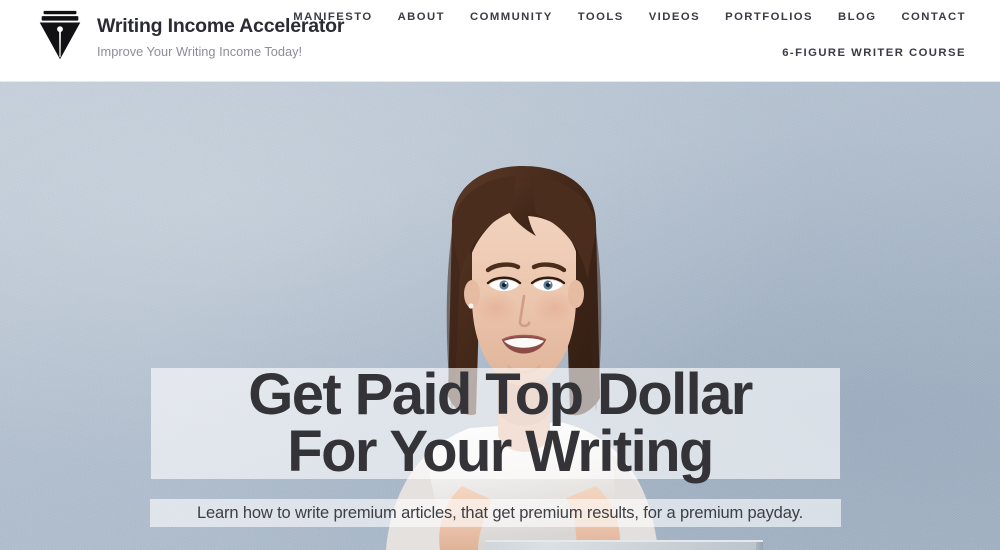  I want to click on nav-item-contact: CONTACT, so click(933, 17).